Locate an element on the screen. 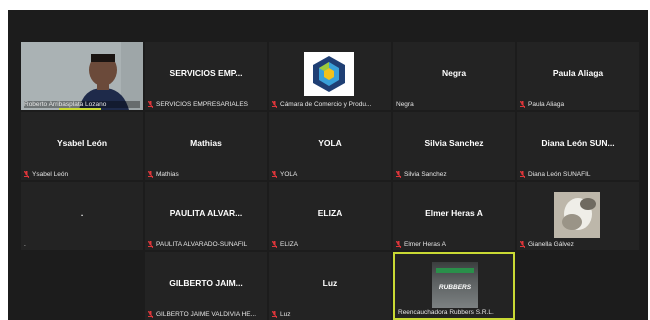 Image resolution: width=650 pixels, height=320 pixels. logo-text: RUBBERS is located at coordinates (455, 287).